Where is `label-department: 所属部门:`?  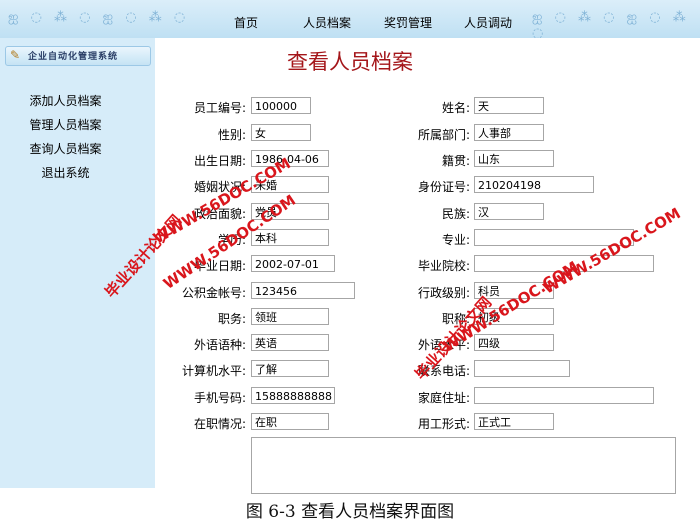 label-department: 所属部门: is located at coordinates (443, 135).